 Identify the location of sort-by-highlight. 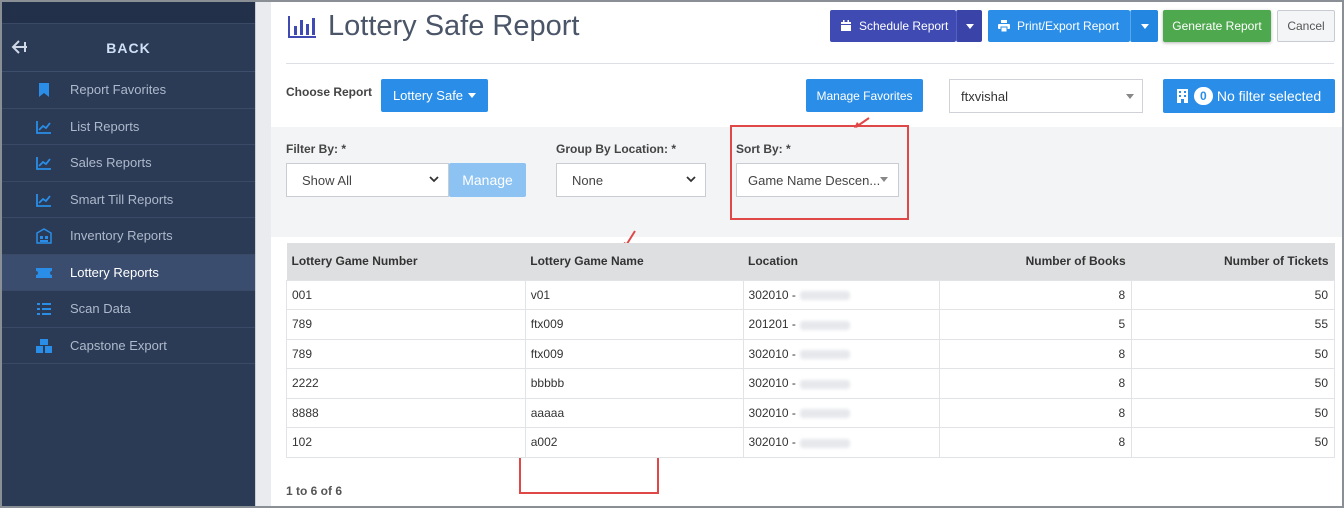
(819, 172).